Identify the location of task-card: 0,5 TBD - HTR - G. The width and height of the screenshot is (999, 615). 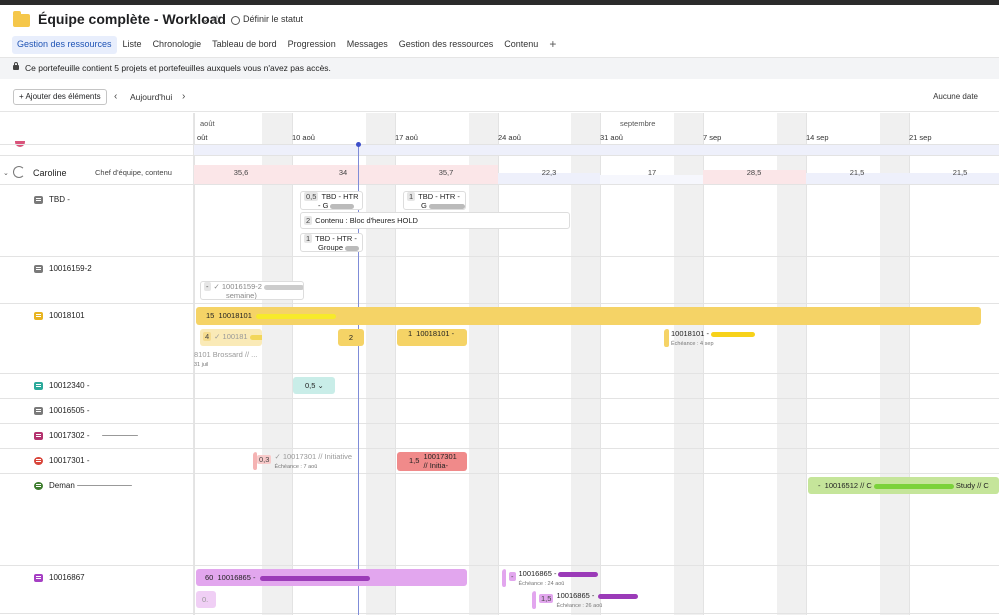
(331, 200).